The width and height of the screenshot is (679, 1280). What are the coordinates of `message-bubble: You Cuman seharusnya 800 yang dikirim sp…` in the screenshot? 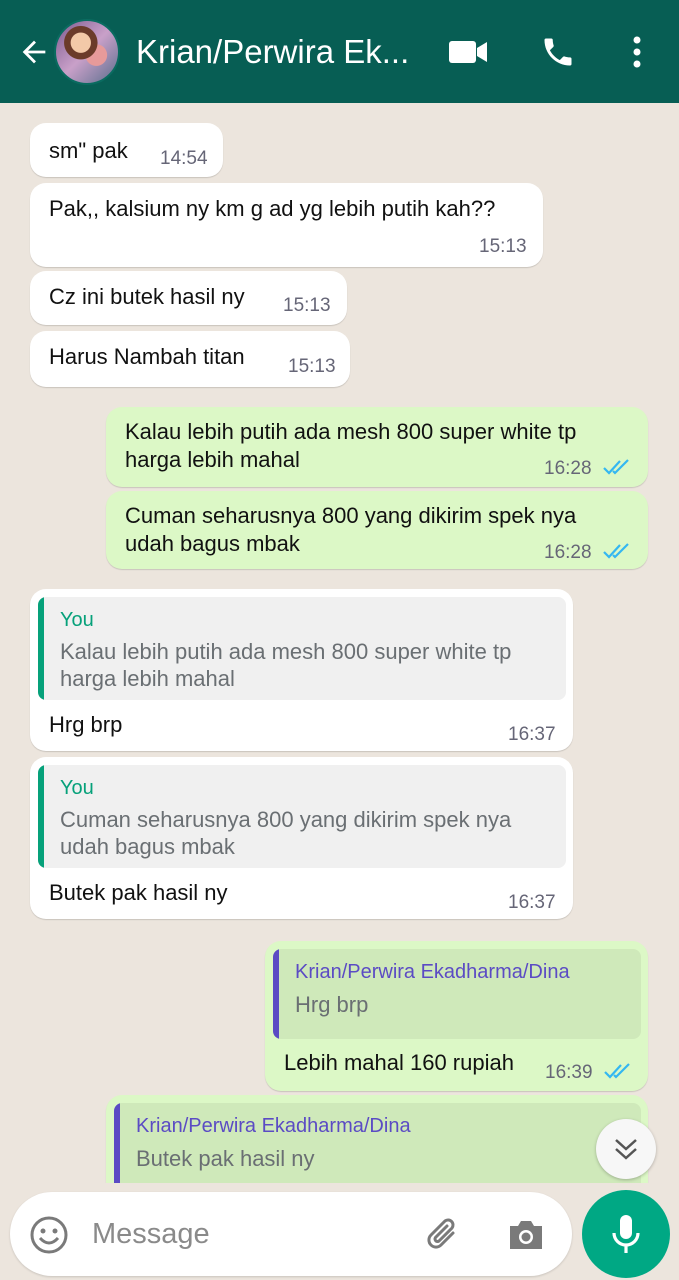 It's located at (301, 838).